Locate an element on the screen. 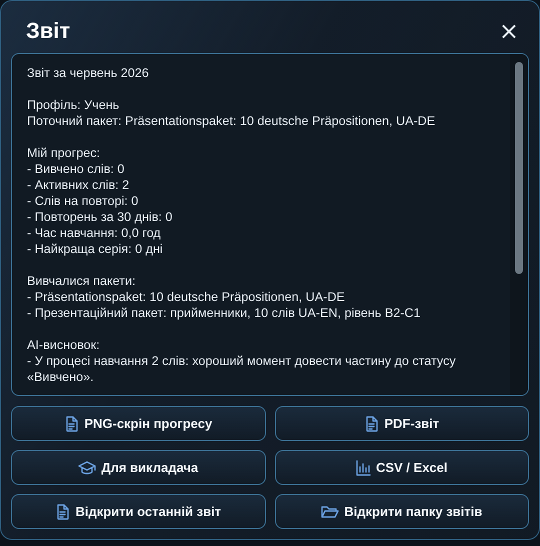  action-button: PDF-звіт is located at coordinates (401, 423).